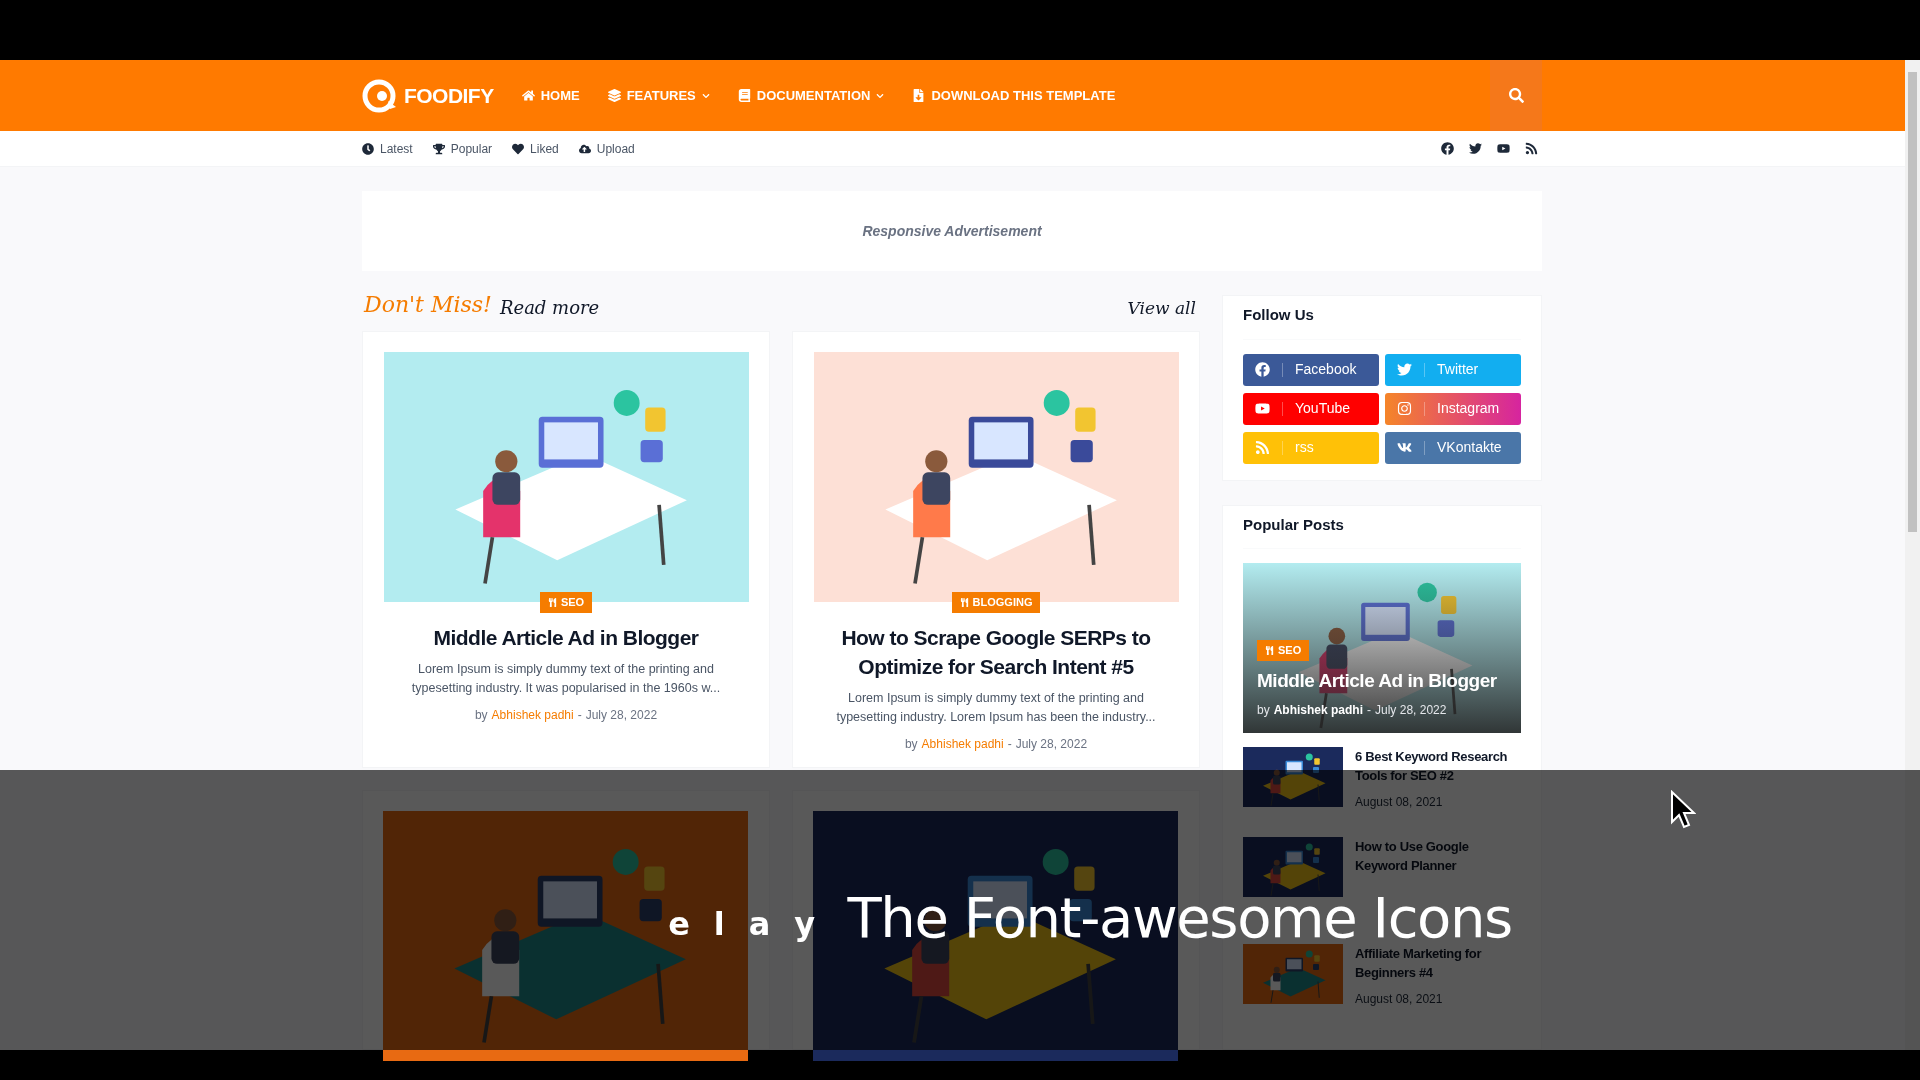 Image resolution: width=1920 pixels, height=1080 pixels. I want to click on social-button: Instagram, so click(1453, 408).